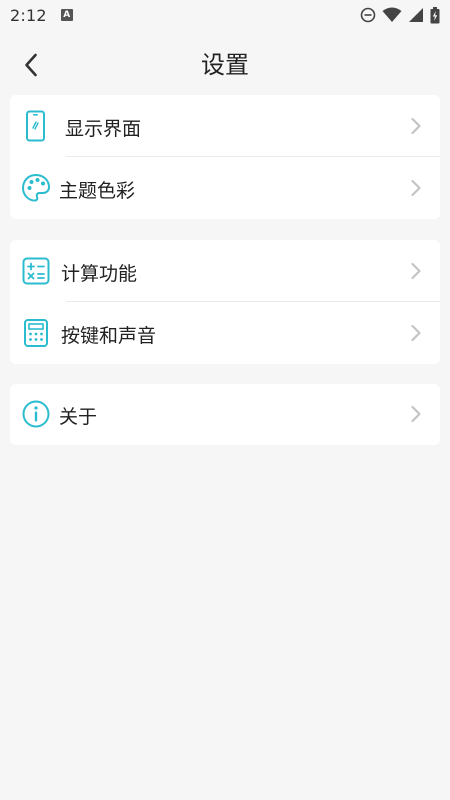 The image size is (450, 800). What do you see at coordinates (97, 191) in the screenshot?
I see `settings-item-label: 主题色彩` at bounding box center [97, 191].